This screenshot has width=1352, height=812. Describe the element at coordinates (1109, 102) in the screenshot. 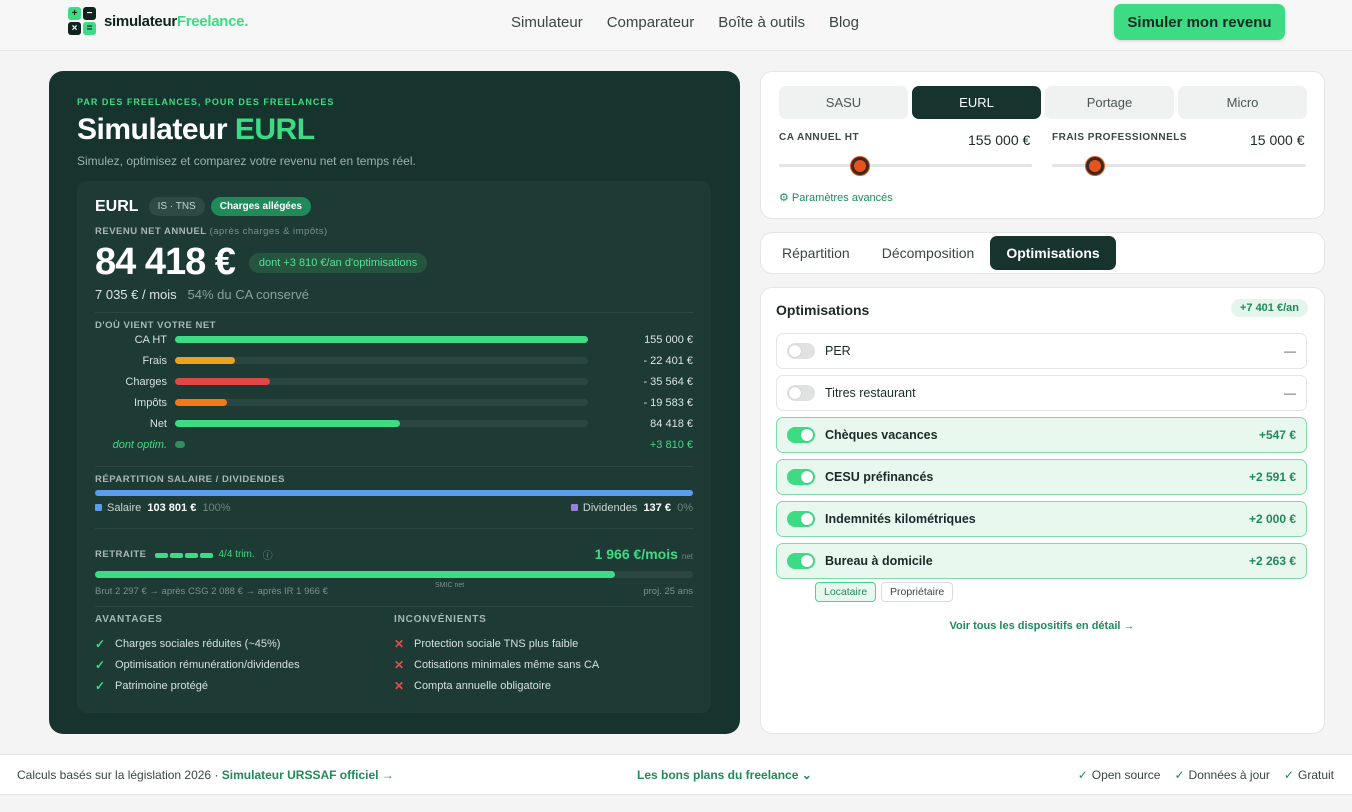

I see `status-portage: Portage` at that location.